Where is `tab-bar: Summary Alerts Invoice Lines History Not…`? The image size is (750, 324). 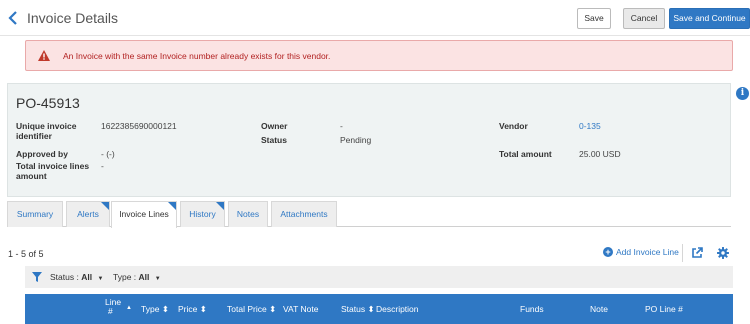 tab-bar: Summary Alerts Invoice Lines History Not… is located at coordinates (369, 214).